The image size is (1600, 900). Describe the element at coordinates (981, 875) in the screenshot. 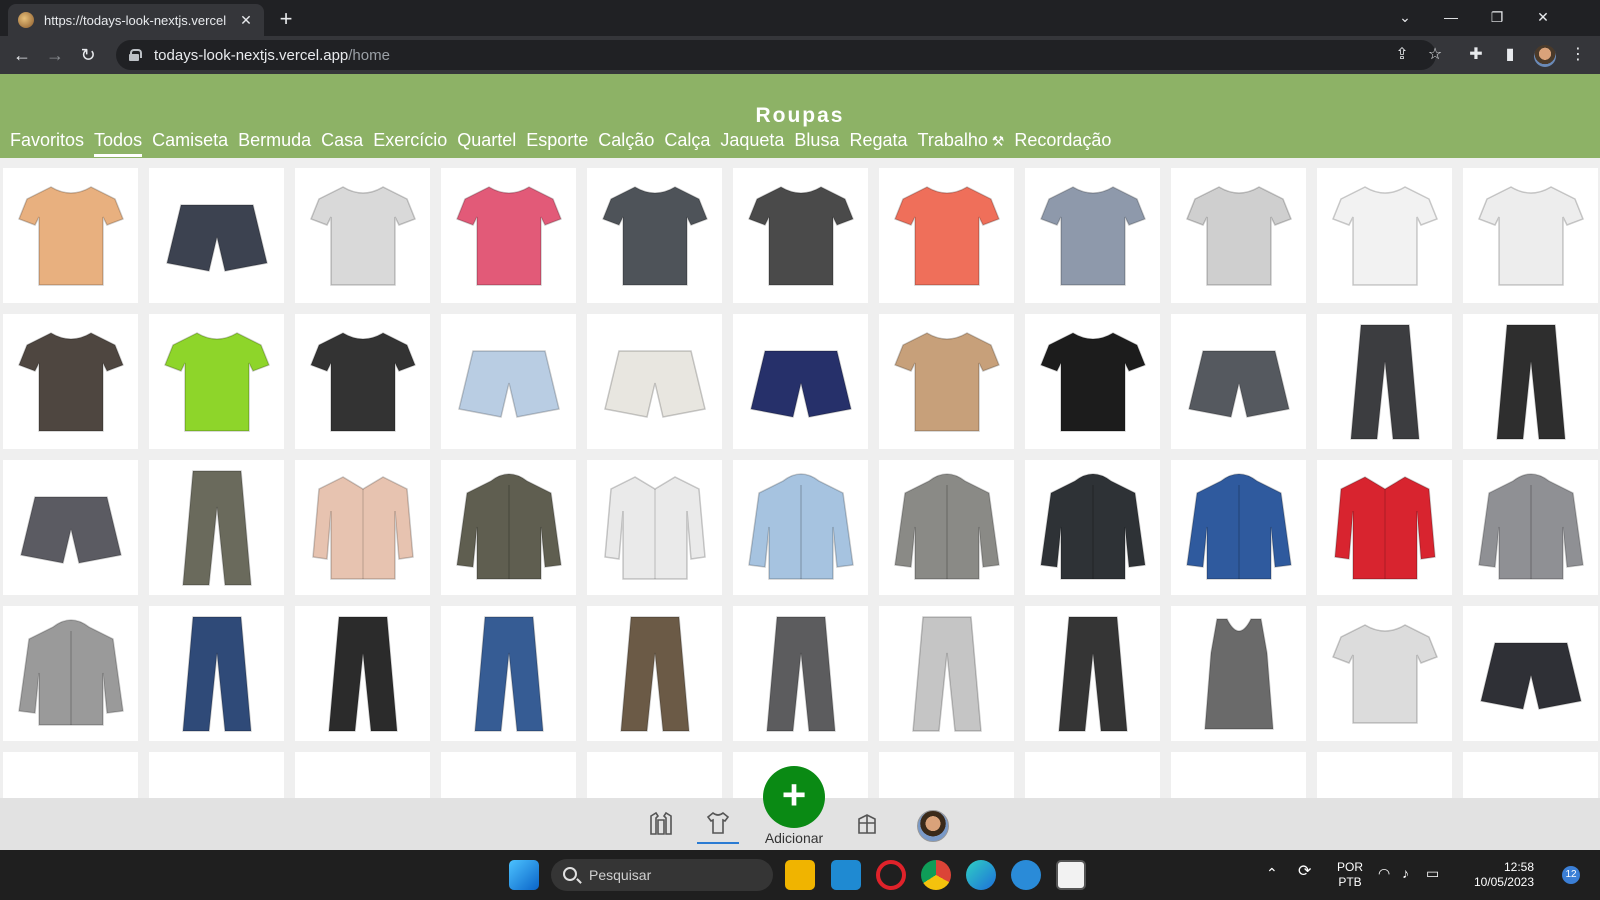

I see `edge-icon` at that location.